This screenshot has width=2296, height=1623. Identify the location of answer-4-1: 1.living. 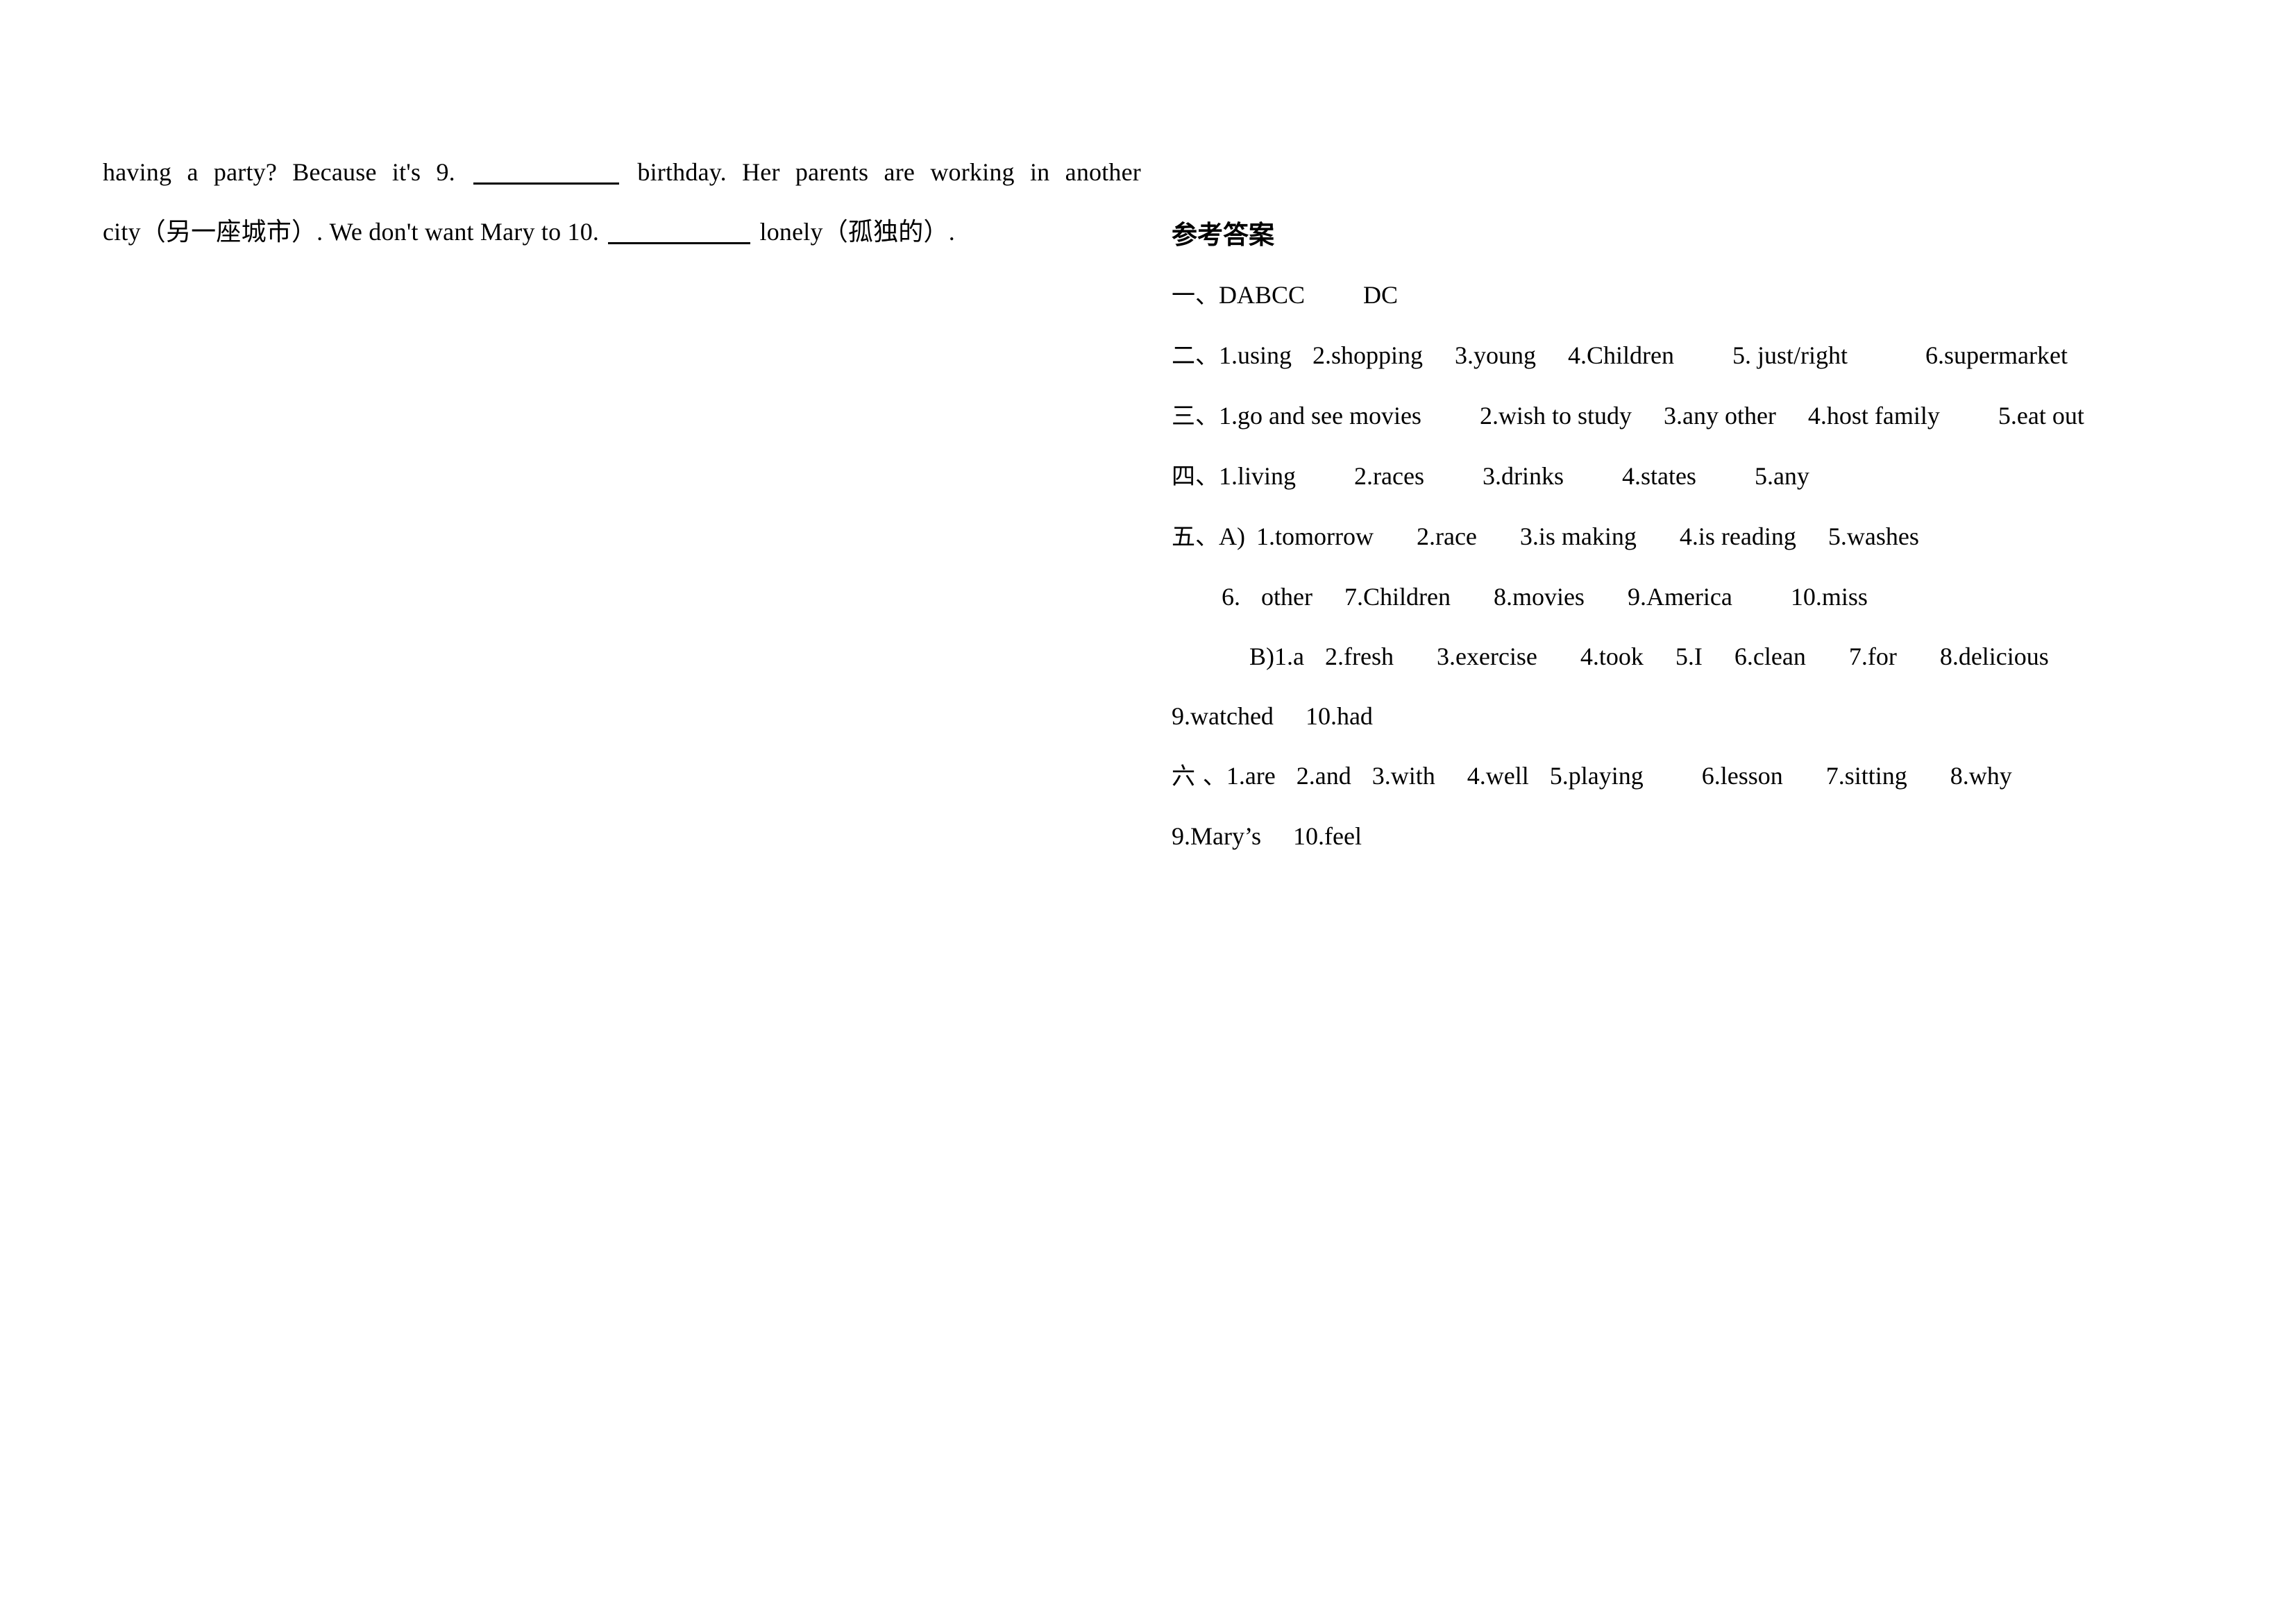
(1258, 476).